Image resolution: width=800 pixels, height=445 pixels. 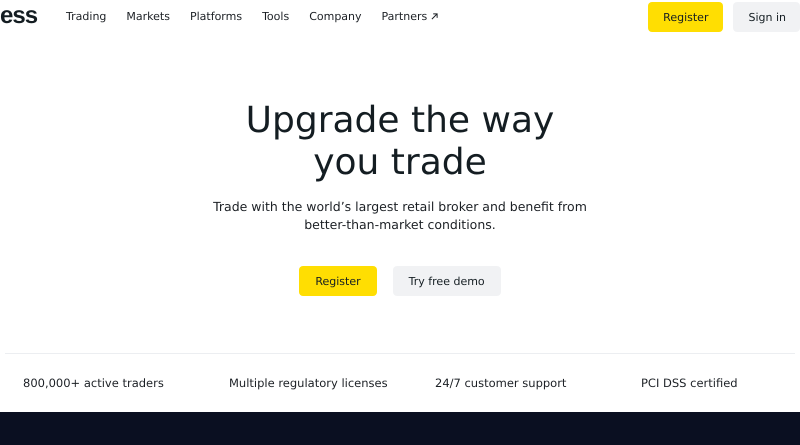 What do you see at coordinates (400, 216) in the screenshot?
I see `hero-subtitle: Trade with the world’s largest retail broker and benefit from better-than-market conditions.` at bounding box center [400, 216].